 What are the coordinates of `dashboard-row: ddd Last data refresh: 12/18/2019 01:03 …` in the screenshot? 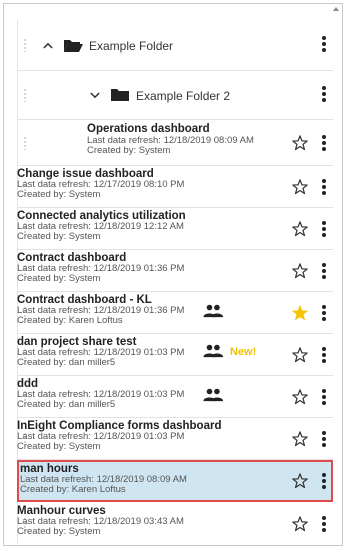 It's located at (175, 397).